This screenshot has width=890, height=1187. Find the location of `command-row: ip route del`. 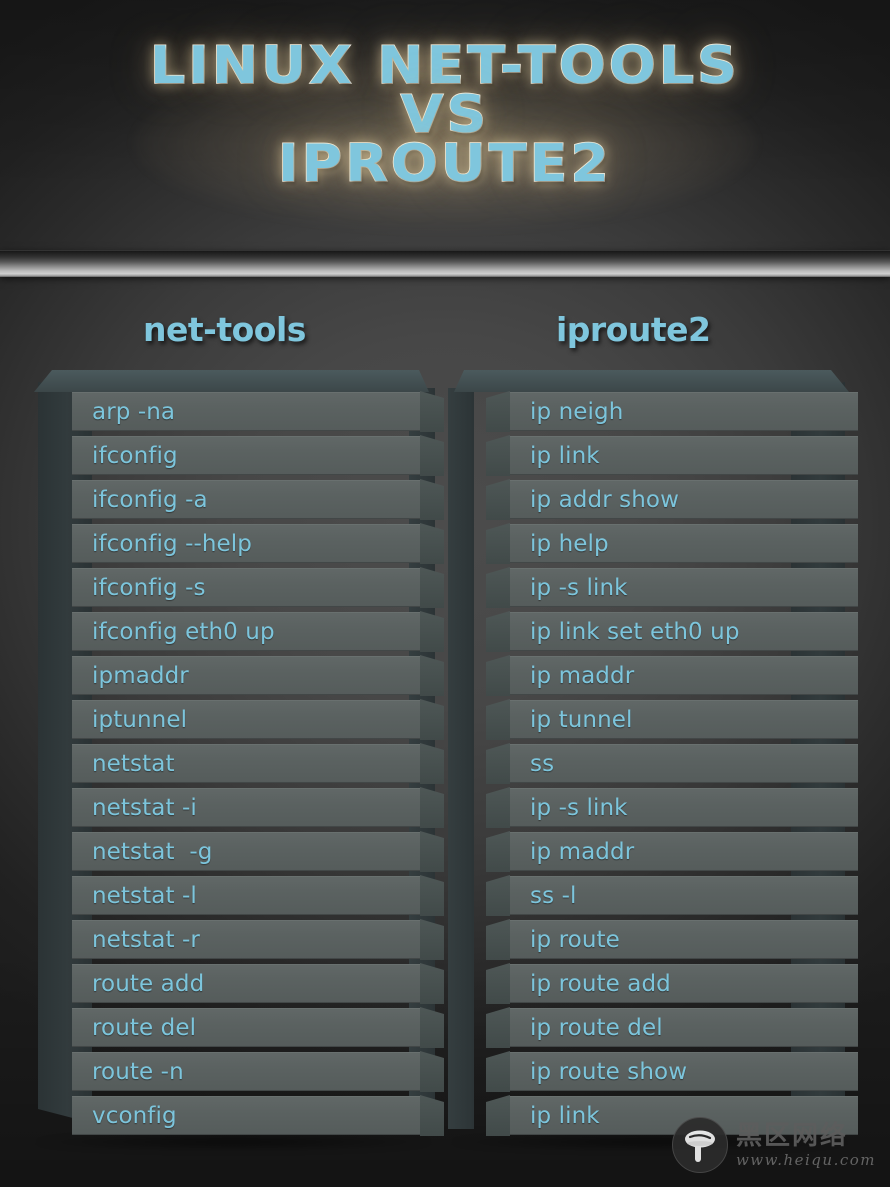

command-row: ip route del is located at coordinates (672, 1028).